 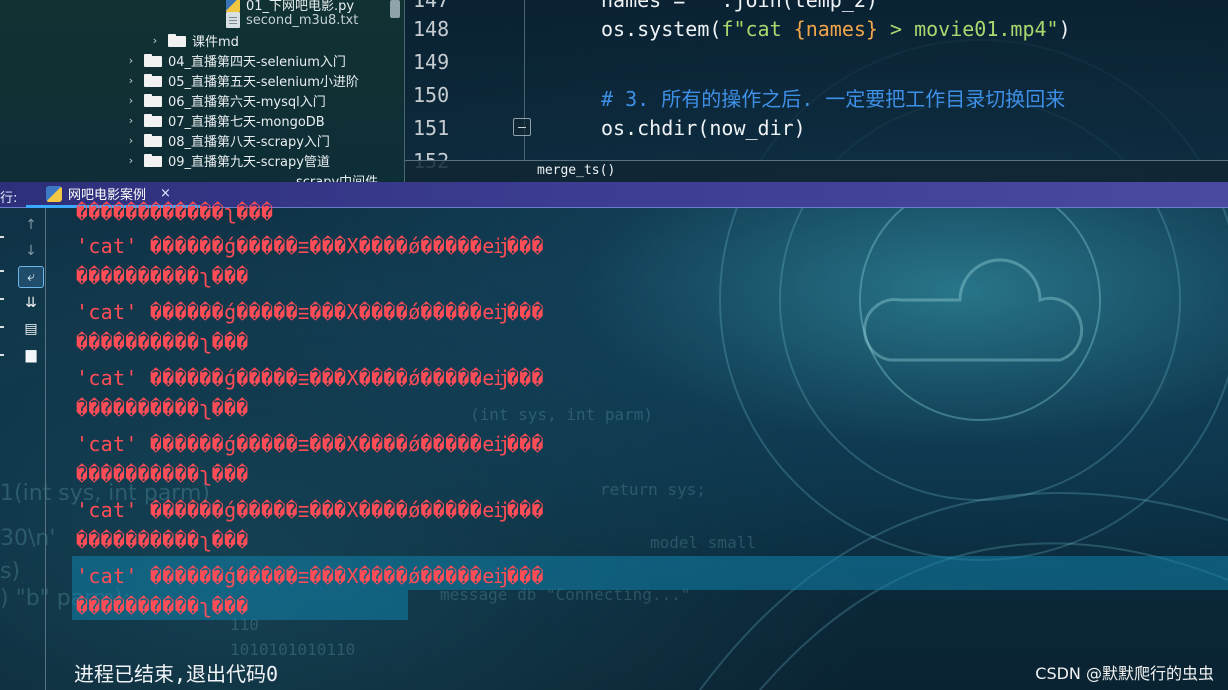 I want to click on tree-item-folder: scrapy中间件, so click(x=337, y=176).